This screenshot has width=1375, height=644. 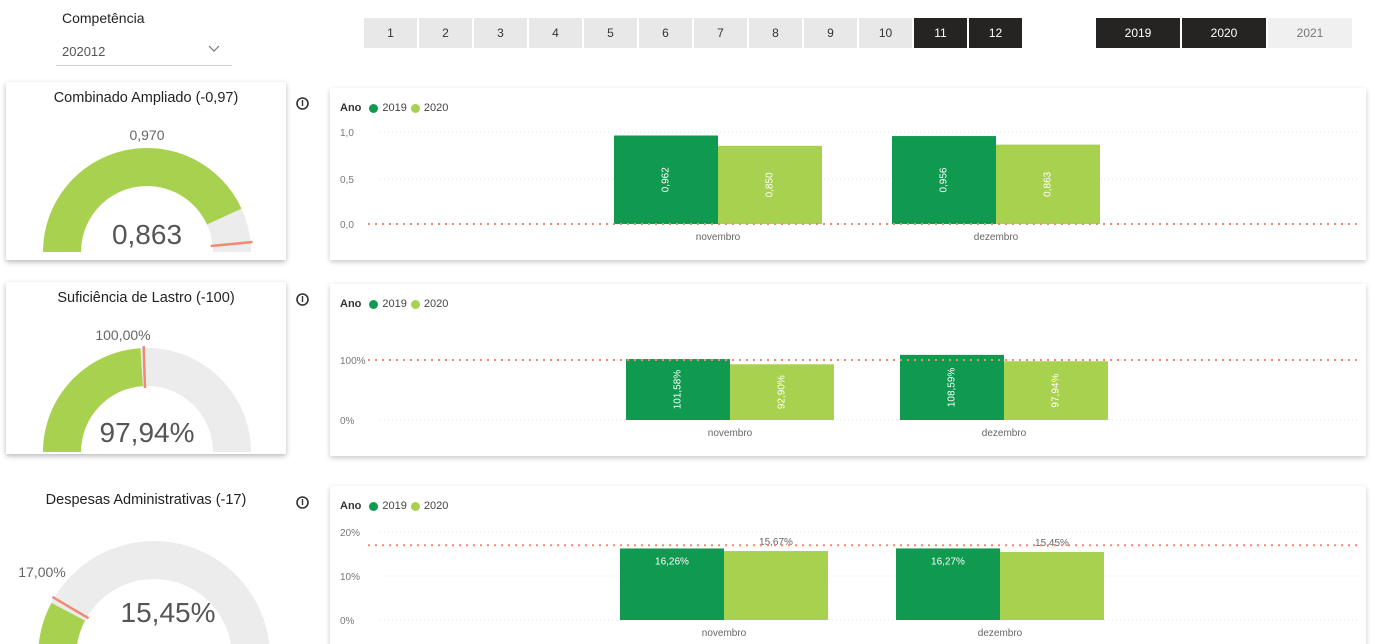 I want to click on data-label: 16,27%, so click(x=948, y=561).